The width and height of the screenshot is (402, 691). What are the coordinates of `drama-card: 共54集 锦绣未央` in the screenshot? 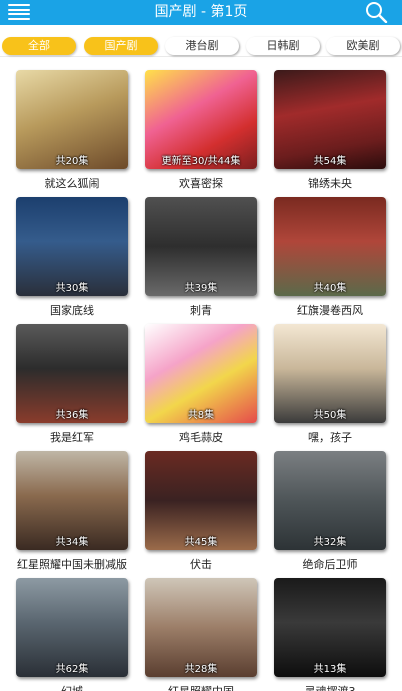 It's located at (330, 132).